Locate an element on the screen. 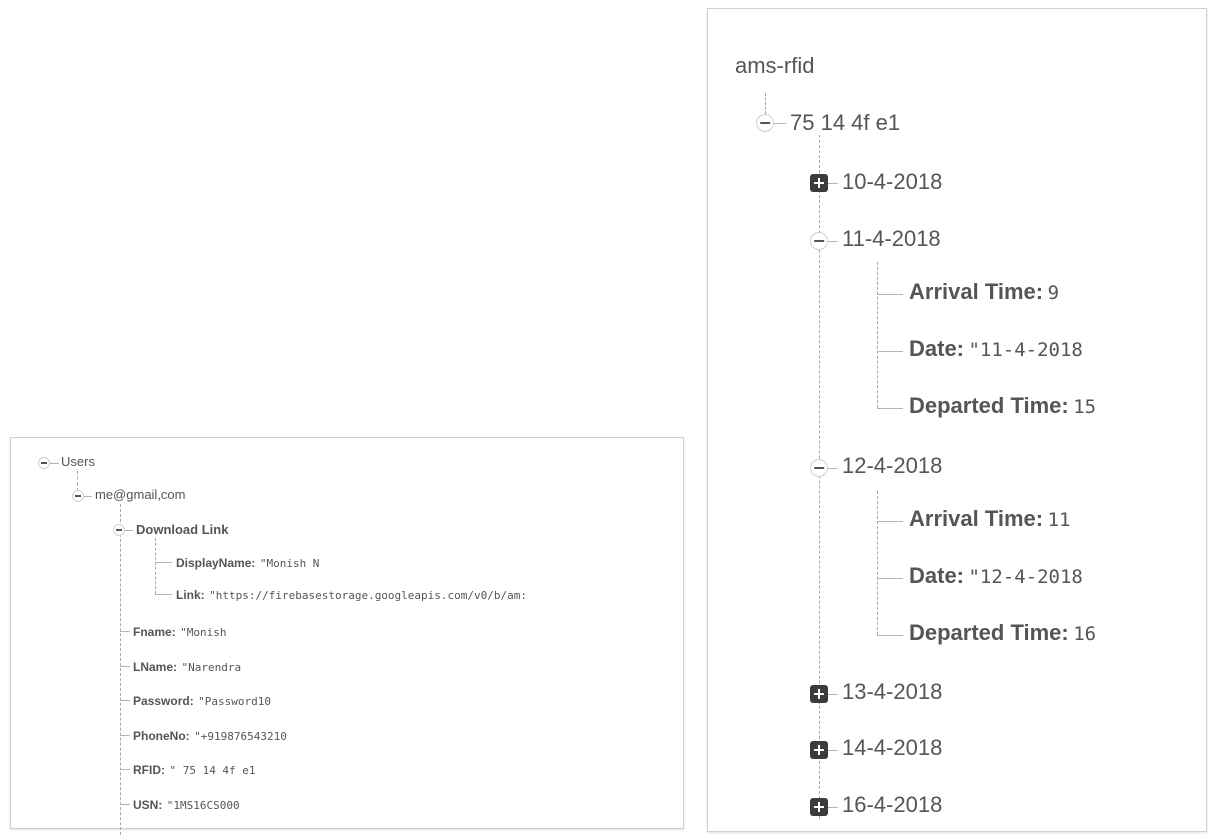 This screenshot has height=840, width=1217. expand-date-14-4-2018-toggle is located at coordinates (819, 750).